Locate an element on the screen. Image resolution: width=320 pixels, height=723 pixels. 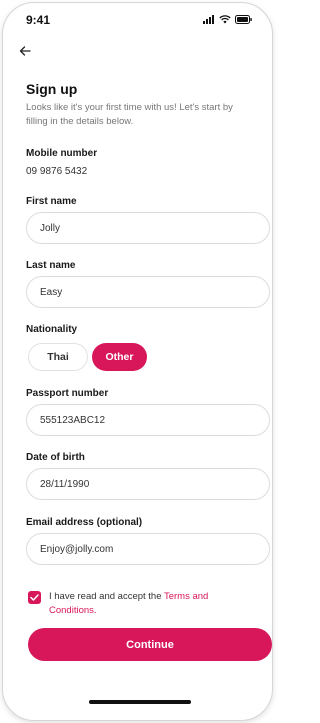
first-name-label: First name is located at coordinates (51, 201).